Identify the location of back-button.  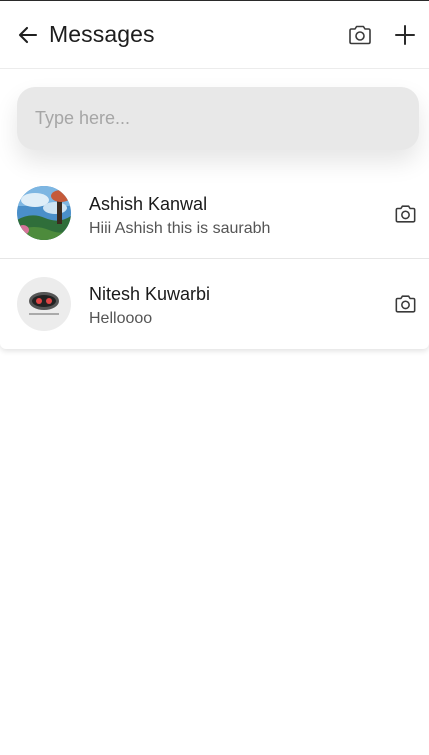
(28, 35).